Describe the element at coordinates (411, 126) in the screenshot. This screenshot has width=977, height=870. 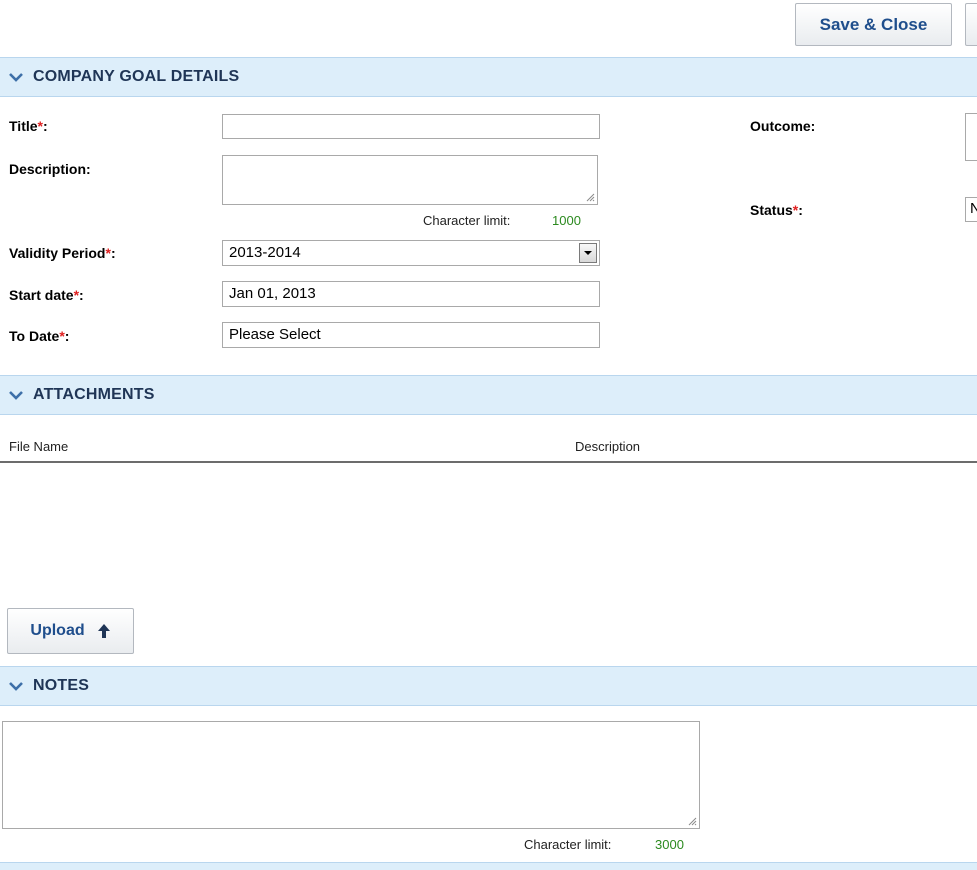
I see `title-input` at that location.